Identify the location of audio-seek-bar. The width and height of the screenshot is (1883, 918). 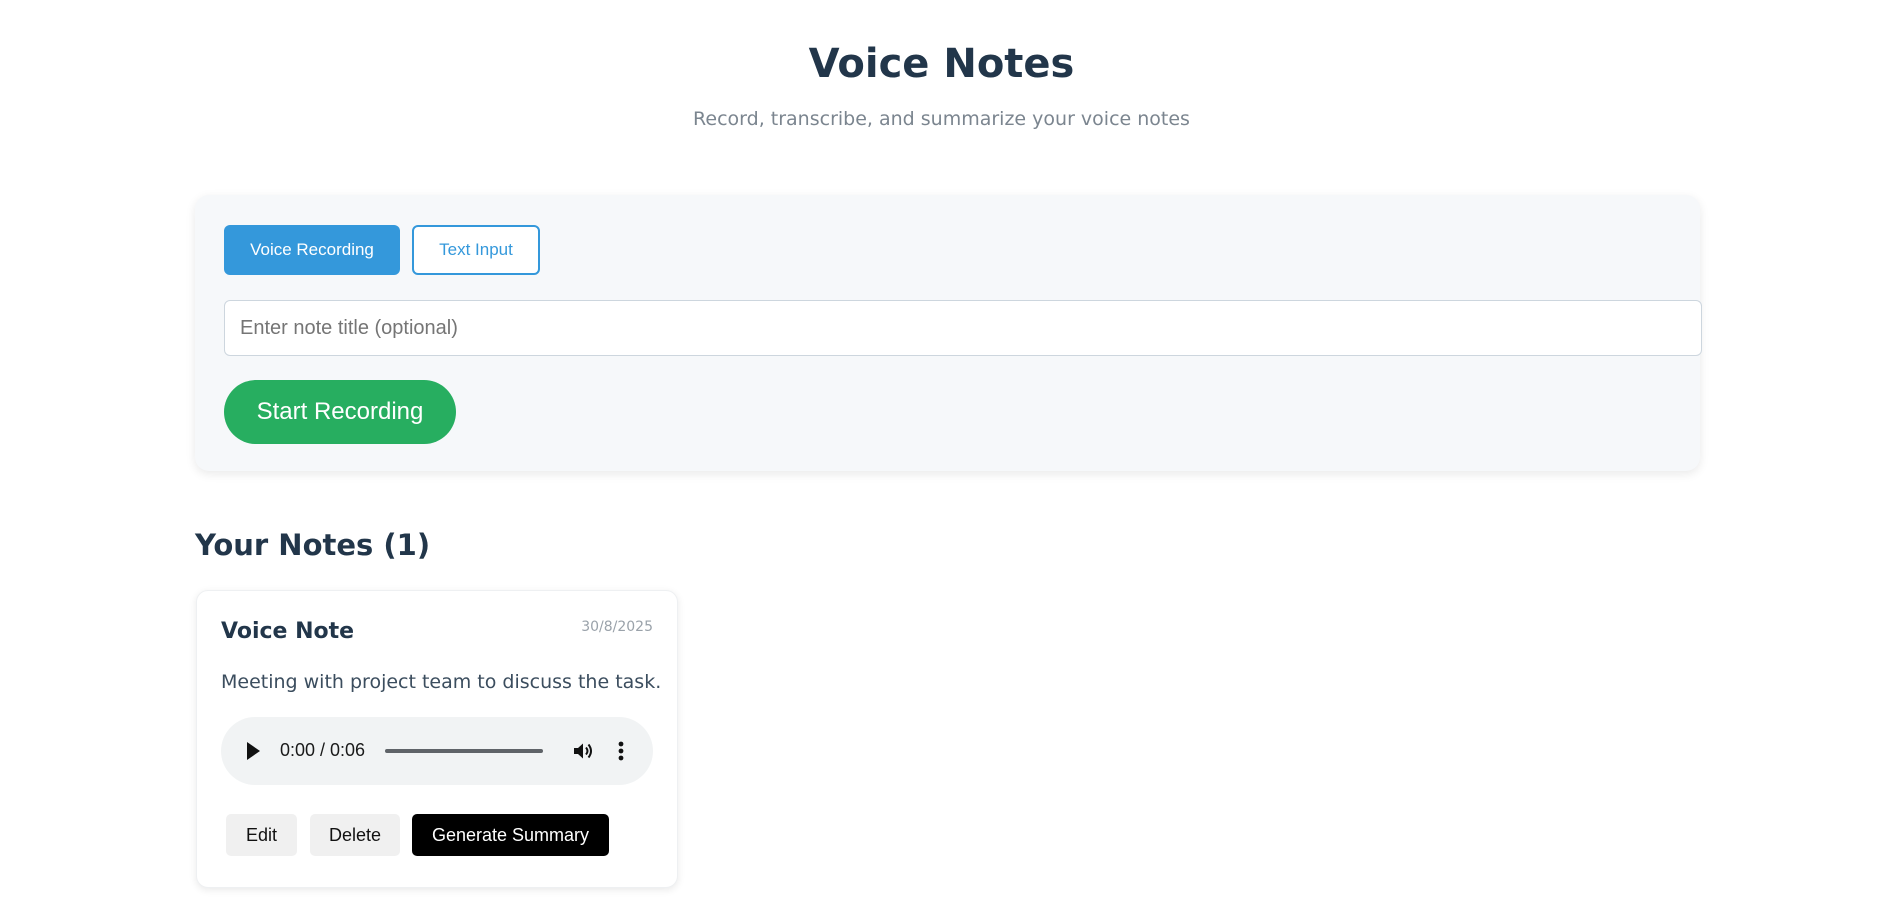
(464, 751).